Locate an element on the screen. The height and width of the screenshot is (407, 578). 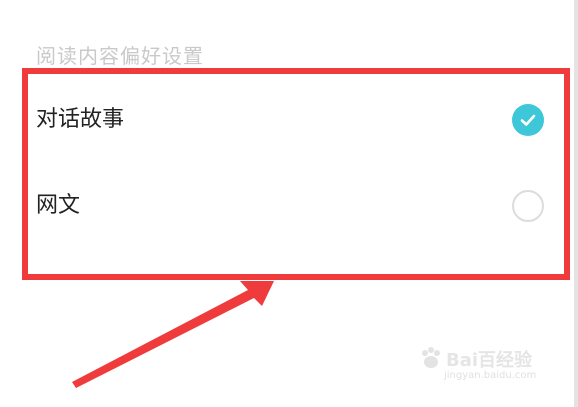
option-label: 对话故事 is located at coordinates (80, 119).